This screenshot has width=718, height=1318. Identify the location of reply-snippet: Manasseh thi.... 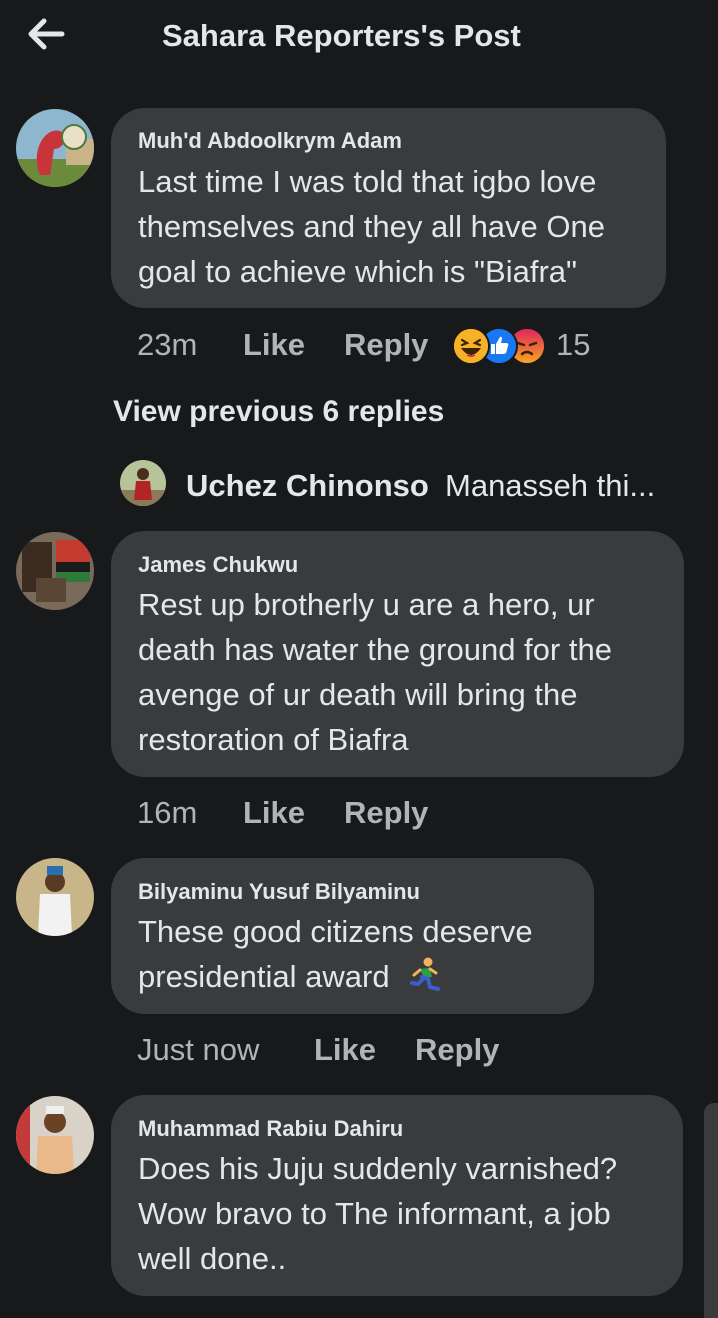
(550, 485).